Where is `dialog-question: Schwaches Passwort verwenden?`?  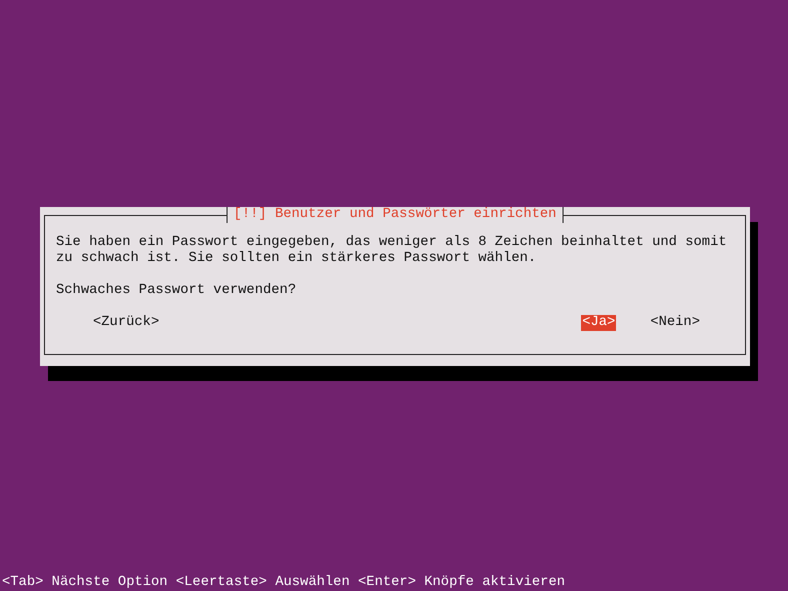
dialog-question: Schwaches Passwort verwenden? is located at coordinates (177, 291).